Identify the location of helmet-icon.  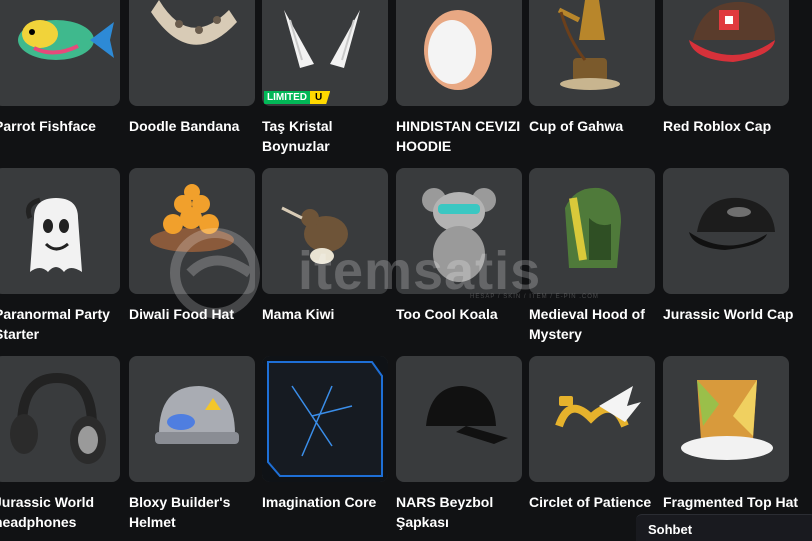
(197, 415).